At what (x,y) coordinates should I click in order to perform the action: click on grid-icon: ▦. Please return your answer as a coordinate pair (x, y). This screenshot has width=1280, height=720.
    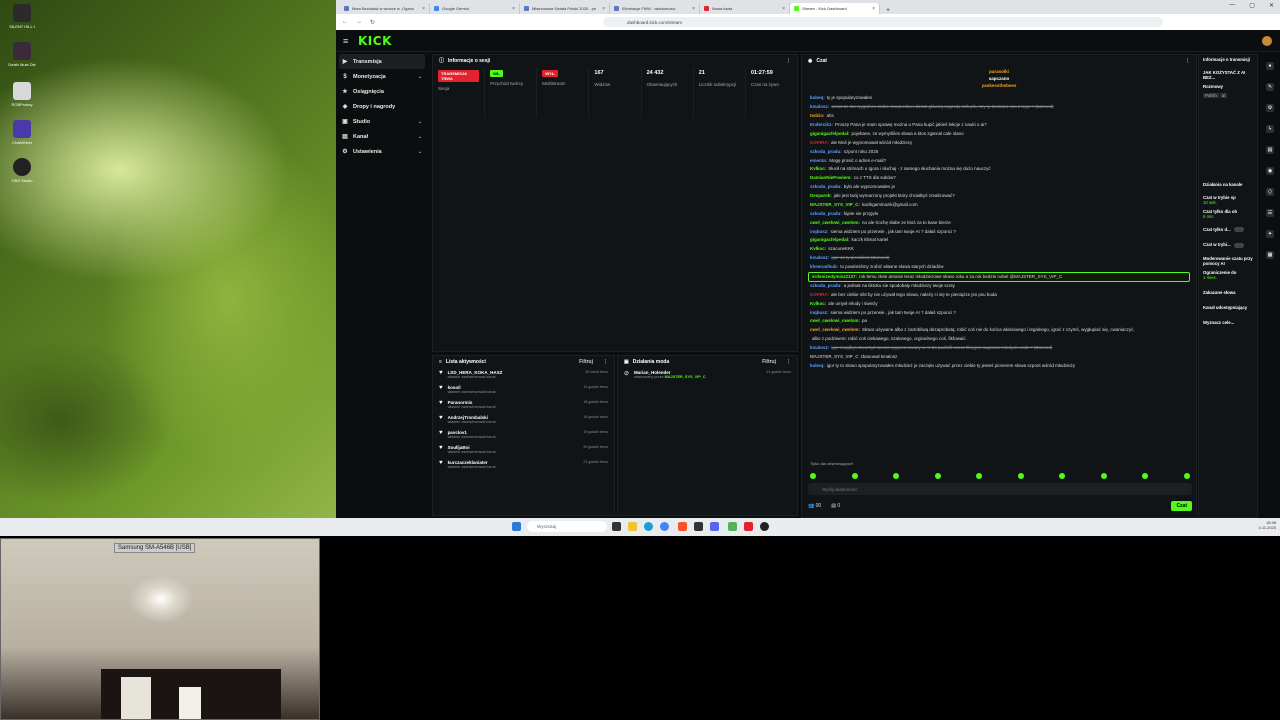
    Looking at the image, I should click on (1270, 255).